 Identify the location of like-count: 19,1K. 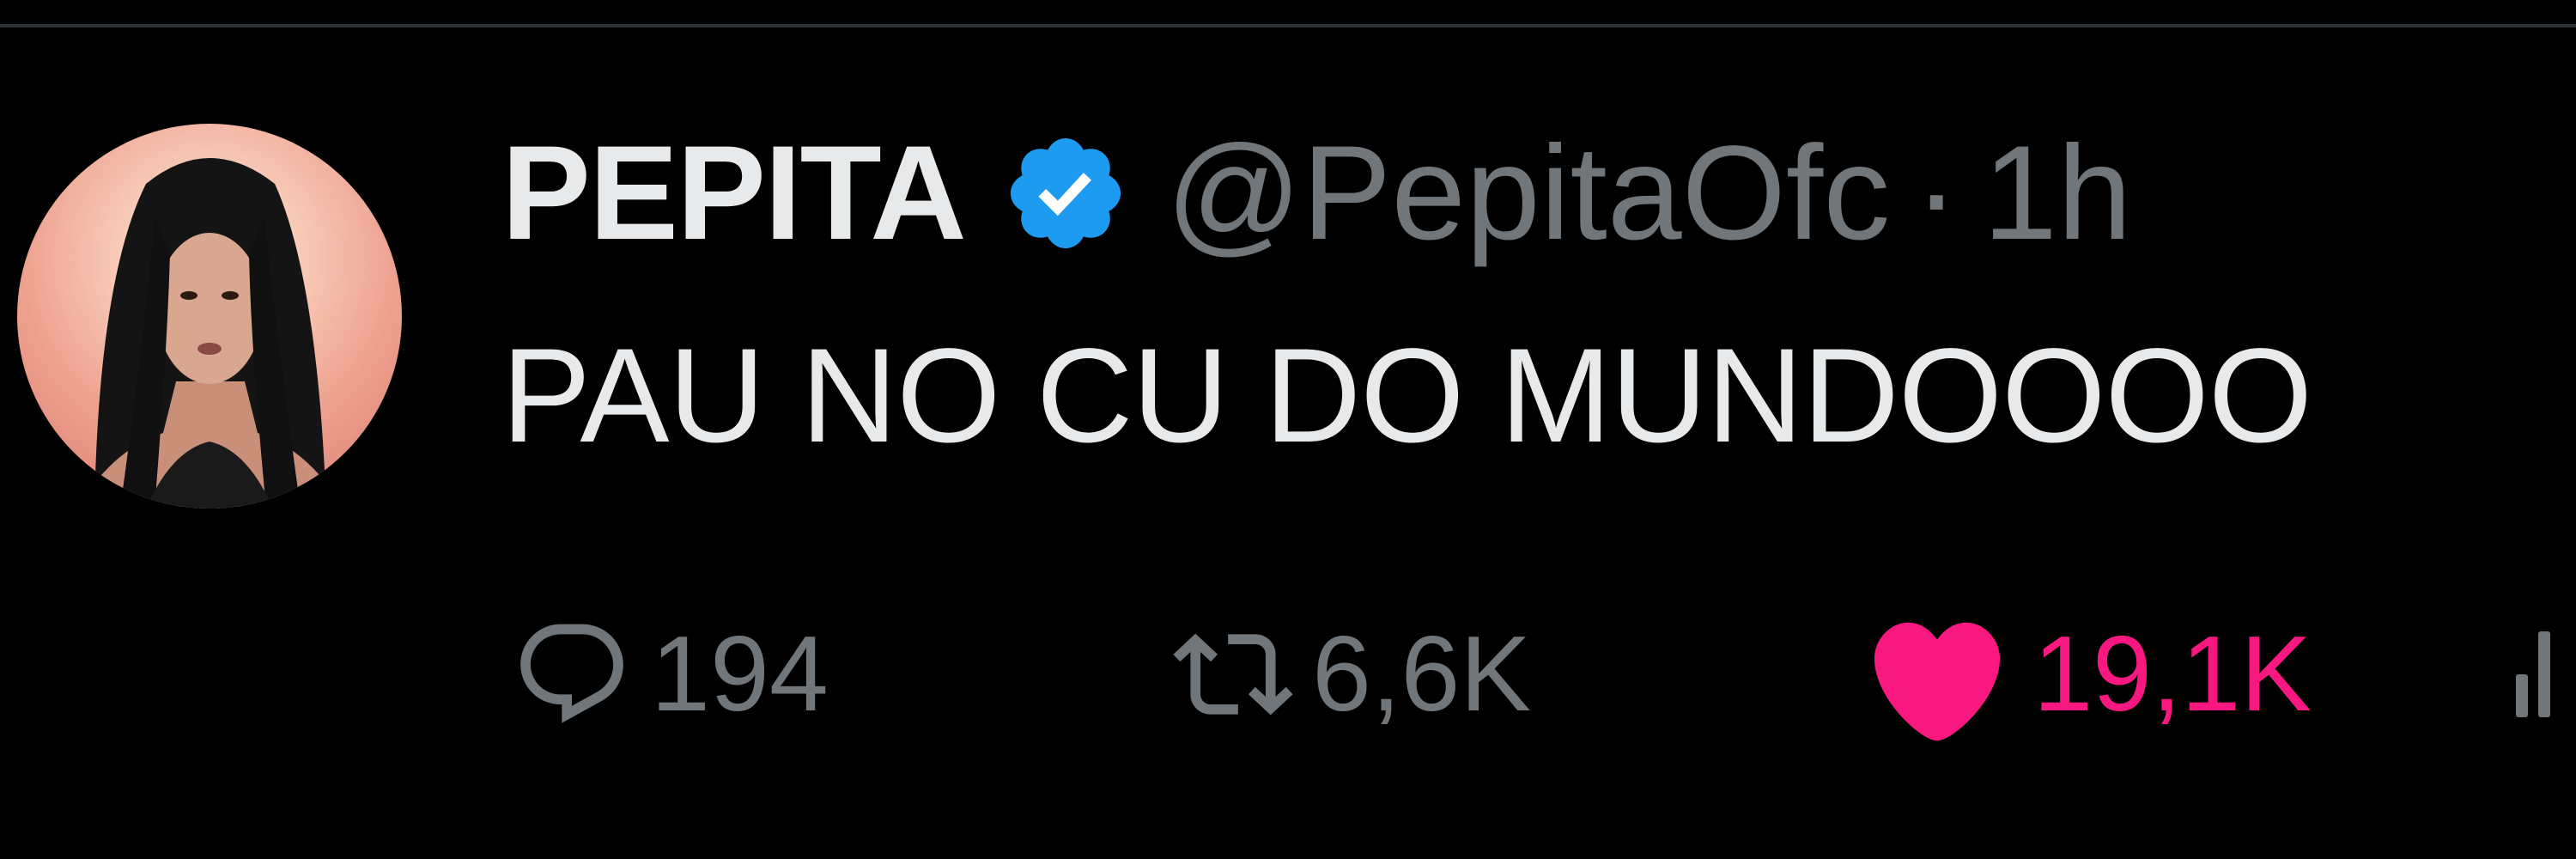
(2172, 674).